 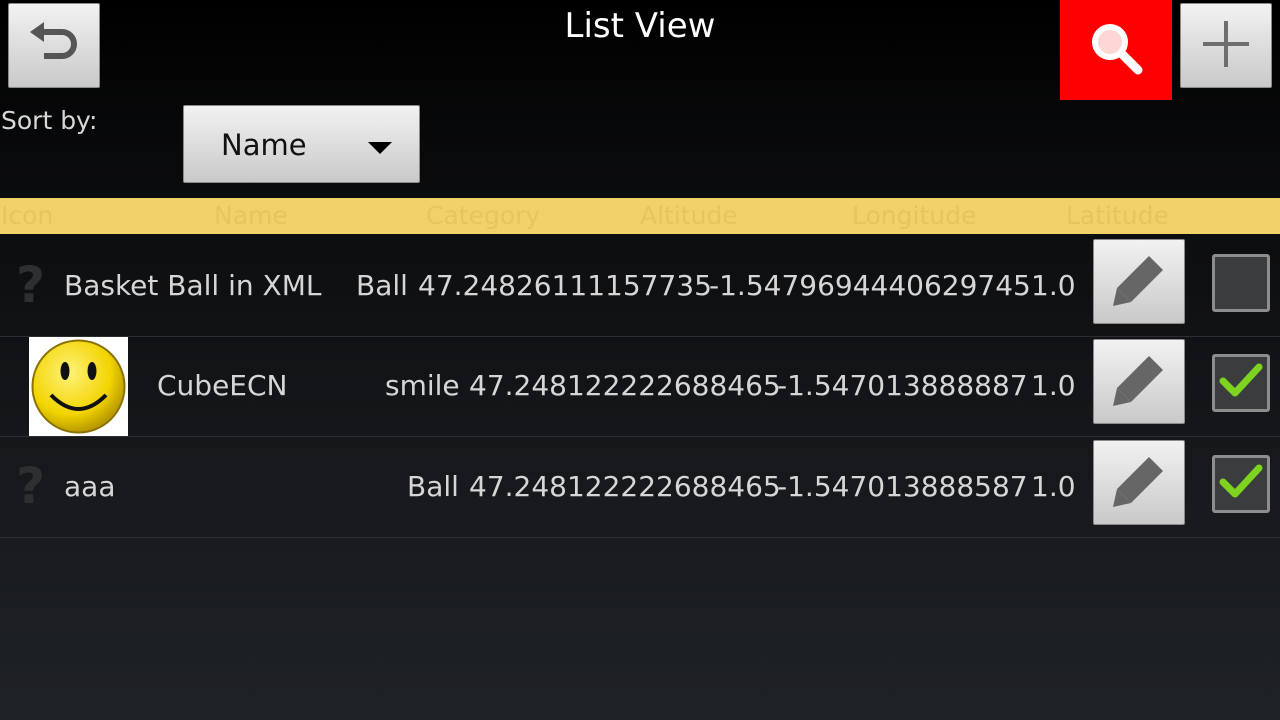 What do you see at coordinates (251, 215) in the screenshot?
I see `column-header-name: Name` at bounding box center [251, 215].